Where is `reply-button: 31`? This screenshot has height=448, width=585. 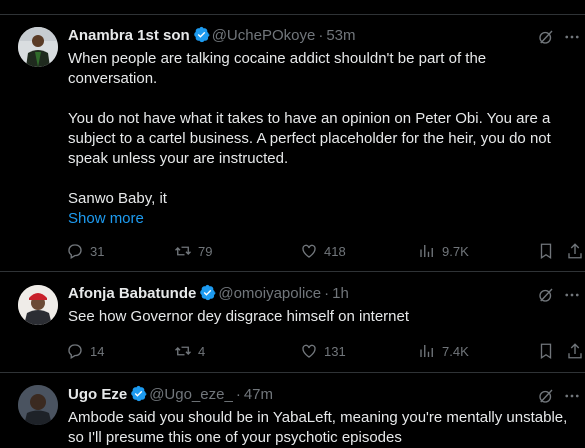 reply-button: 31 is located at coordinates (85, 251).